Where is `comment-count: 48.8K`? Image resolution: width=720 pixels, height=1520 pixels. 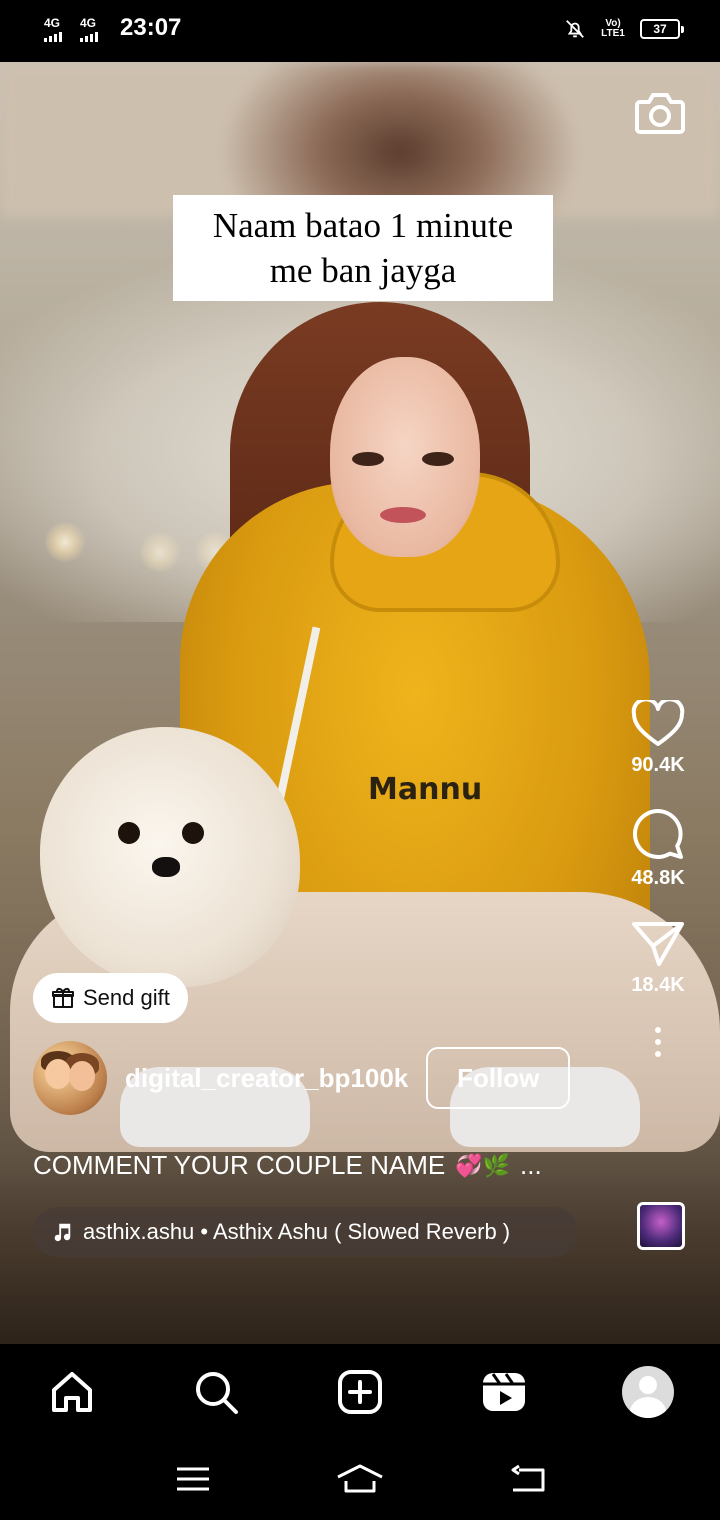
comment-count: 48.8K is located at coordinates (658, 878).